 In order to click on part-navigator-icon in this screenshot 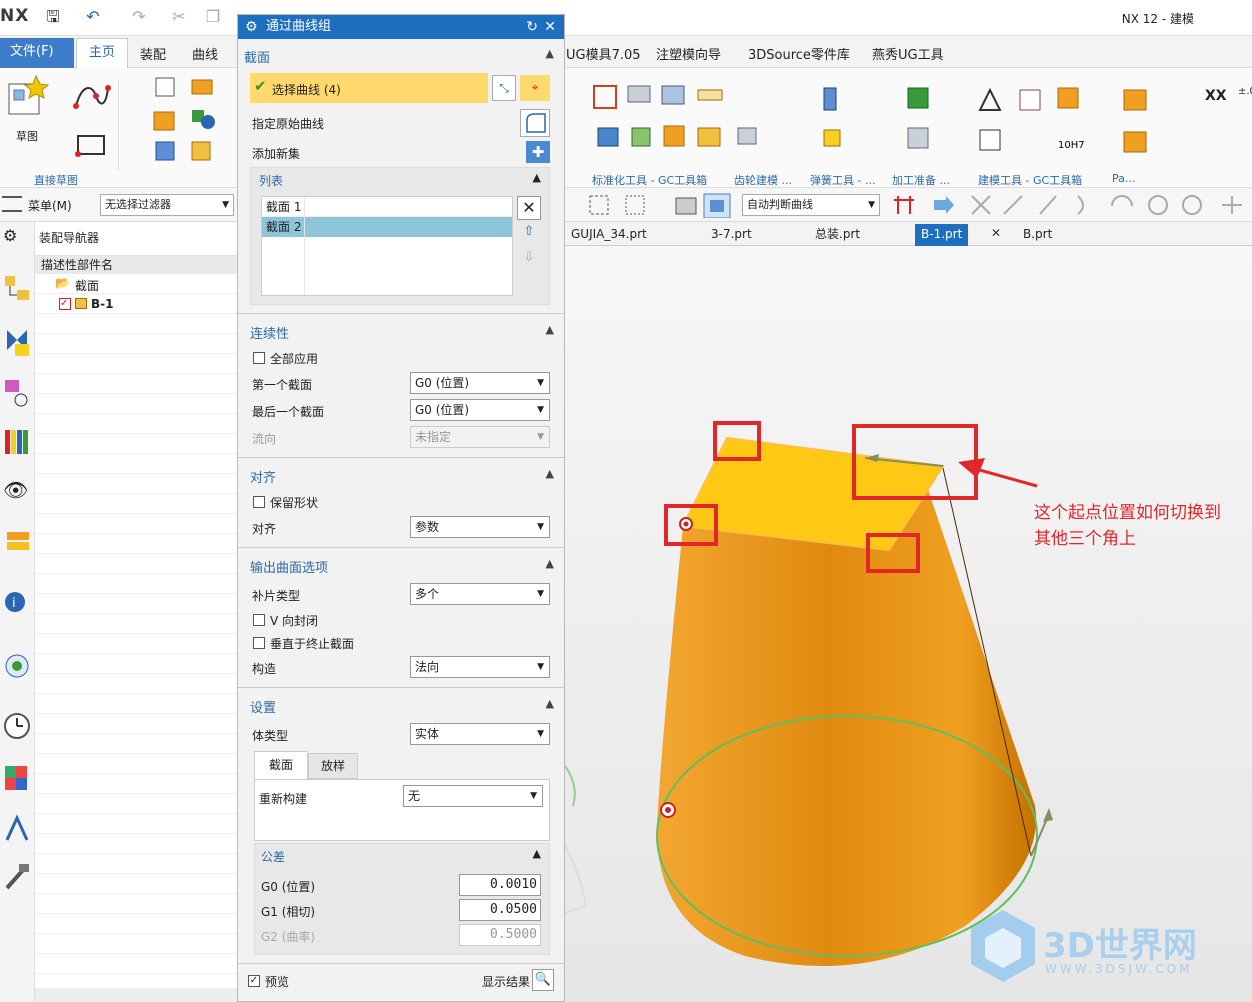, I will do `click(17, 394)`.